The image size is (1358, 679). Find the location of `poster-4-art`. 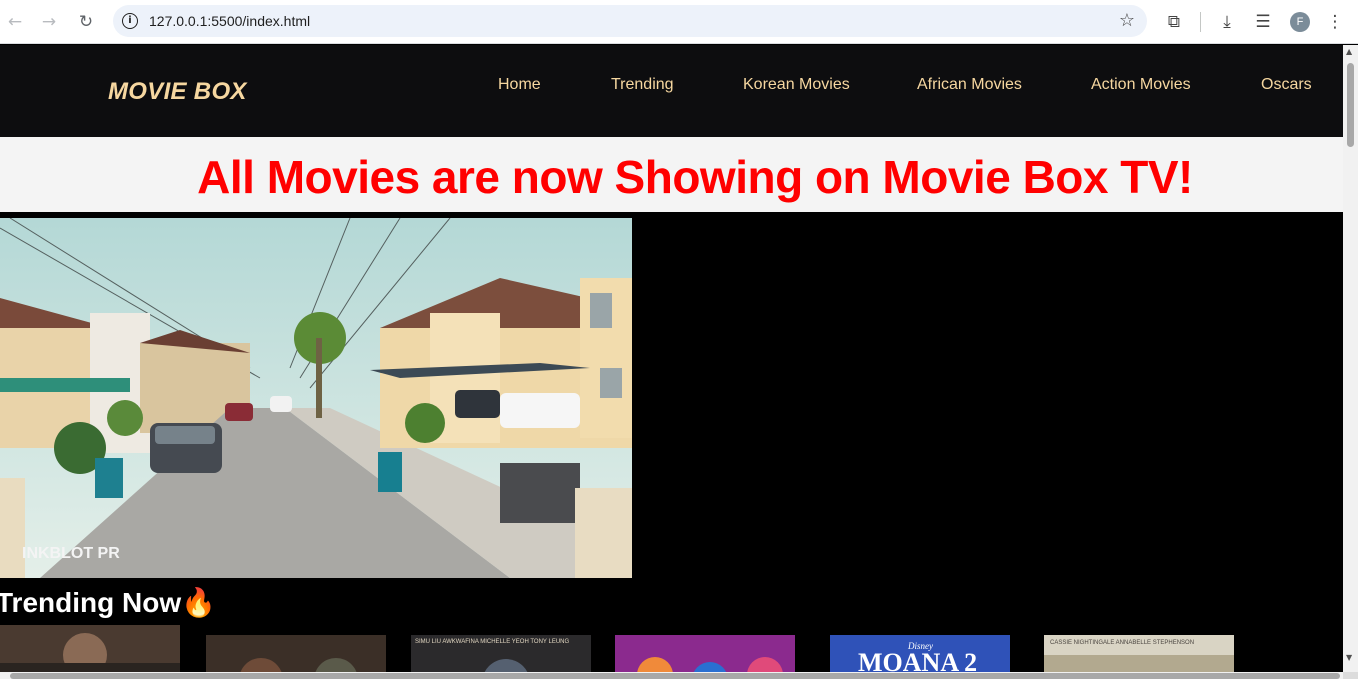

poster-4-art is located at coordinates (705, 653).